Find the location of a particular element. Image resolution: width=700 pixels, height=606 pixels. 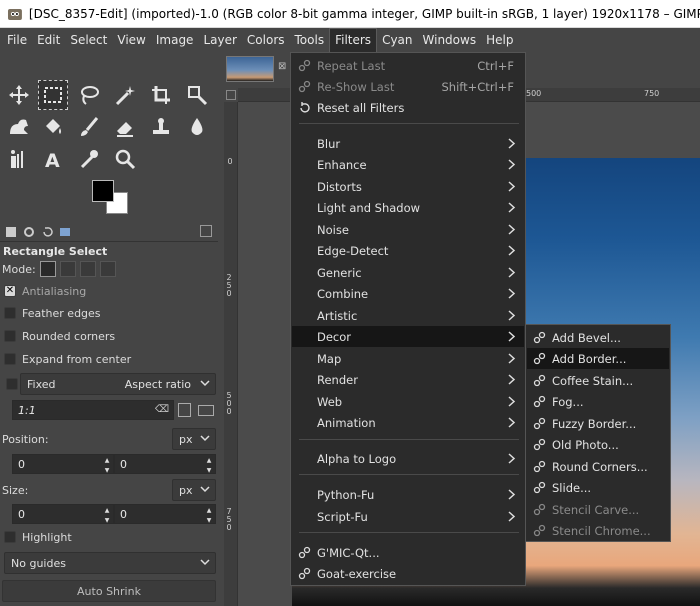

smudge-icon is located at coordinates (197, 127).